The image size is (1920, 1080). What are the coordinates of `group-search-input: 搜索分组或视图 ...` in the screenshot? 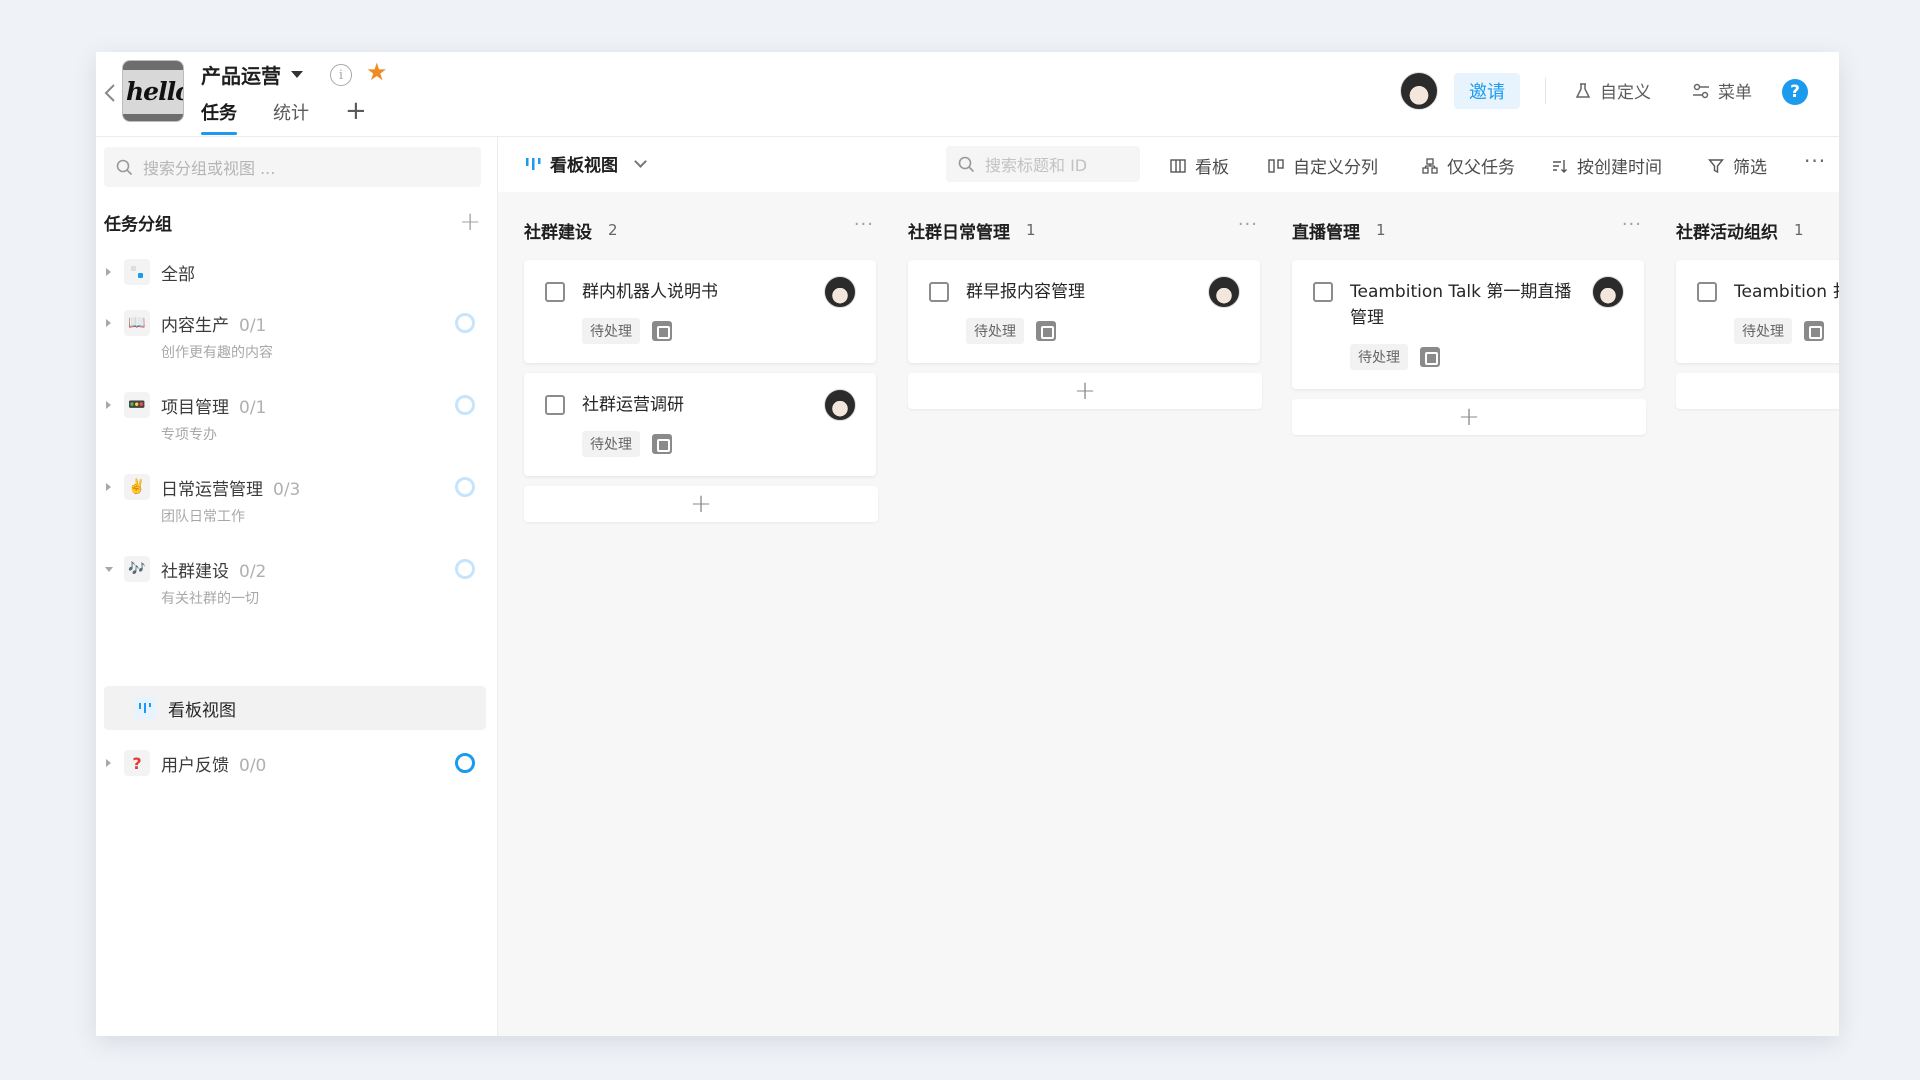 It's located at (292, 167).